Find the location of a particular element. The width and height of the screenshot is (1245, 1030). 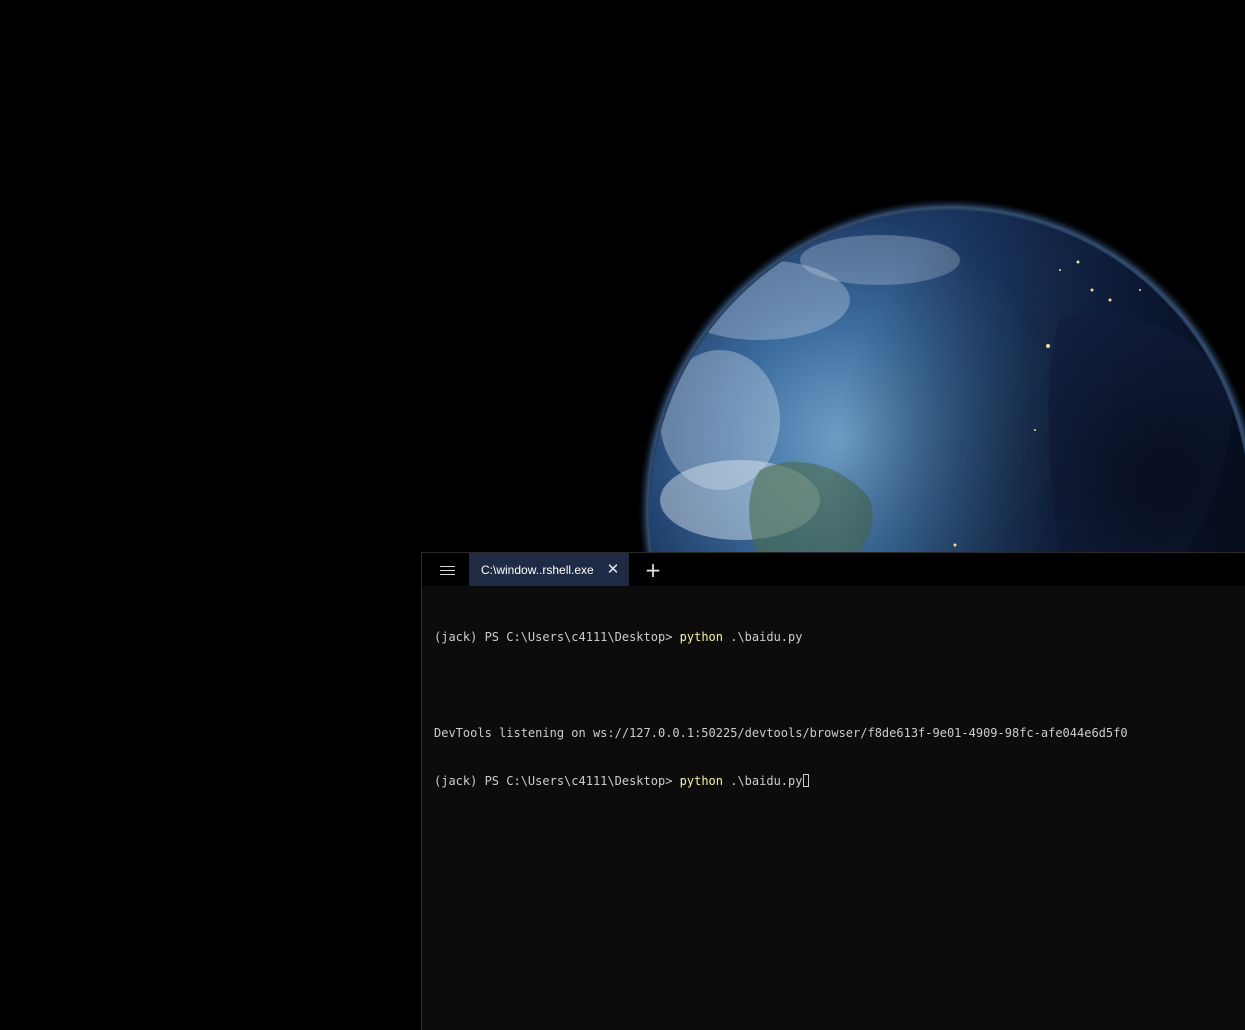

terminal-titlebar: C:\window..rshell.exe ✕ + is located at coordinates (833, 569).